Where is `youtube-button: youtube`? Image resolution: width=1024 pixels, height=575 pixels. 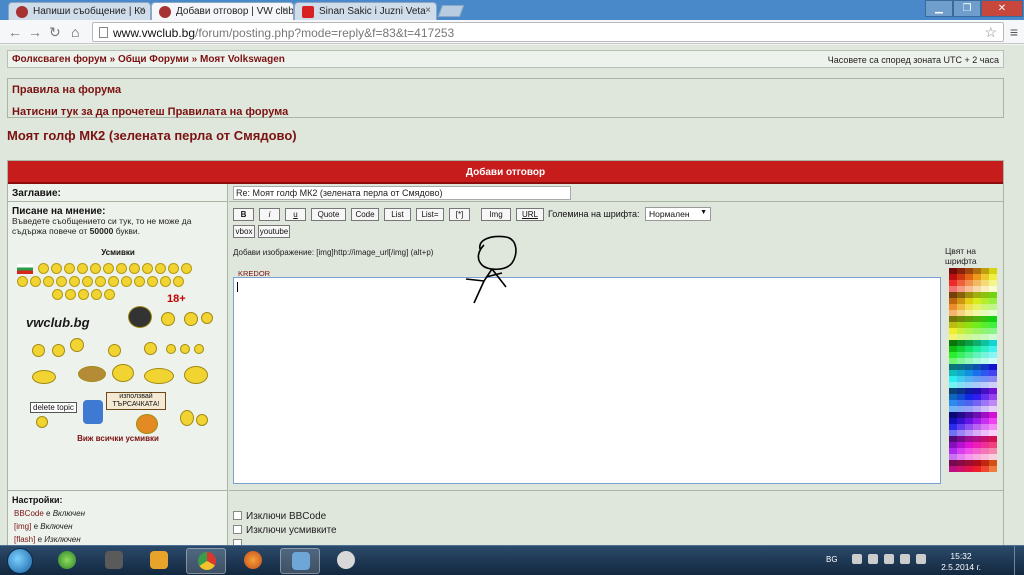
youtube-button: youtube is located at coordinates (274, 231).